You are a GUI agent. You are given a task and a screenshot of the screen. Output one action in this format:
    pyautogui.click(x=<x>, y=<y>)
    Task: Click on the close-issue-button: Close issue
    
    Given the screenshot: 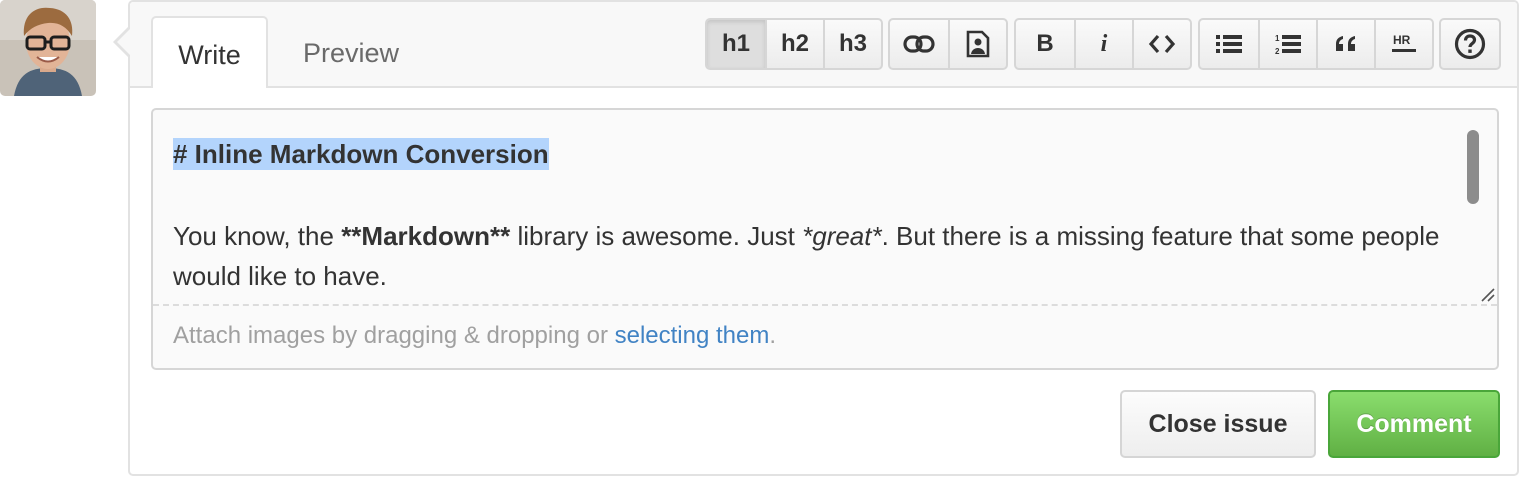 What is the action you would take?
    pyautogui.click(x=1218, y=424)
    